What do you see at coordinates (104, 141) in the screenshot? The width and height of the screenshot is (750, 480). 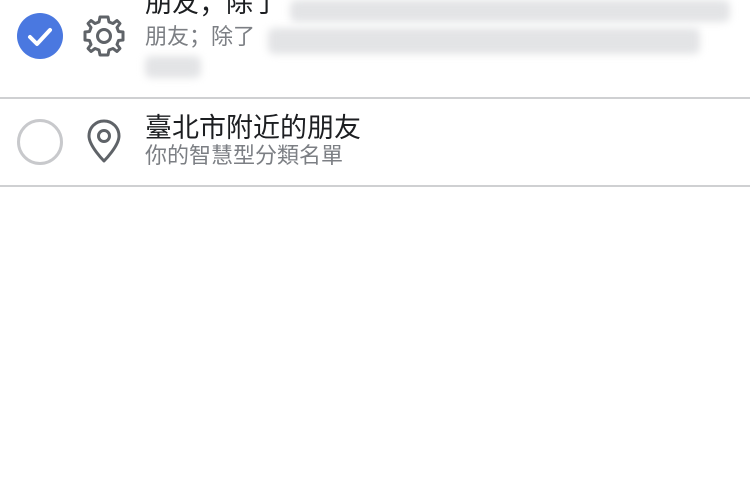 I see `location-pin-icon` at bounding box center [104, 141].